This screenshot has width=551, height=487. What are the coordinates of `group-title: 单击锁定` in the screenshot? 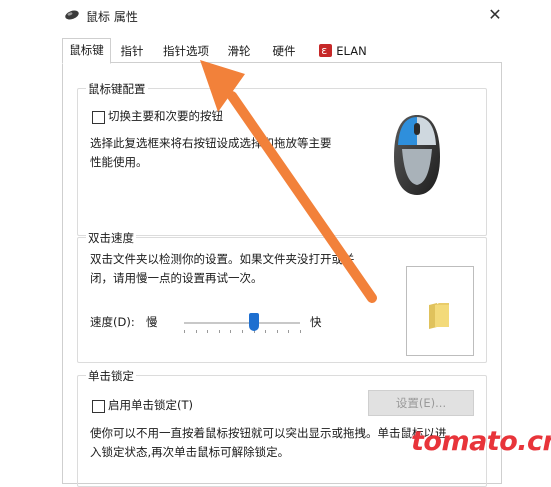 It's located at (111, 376).